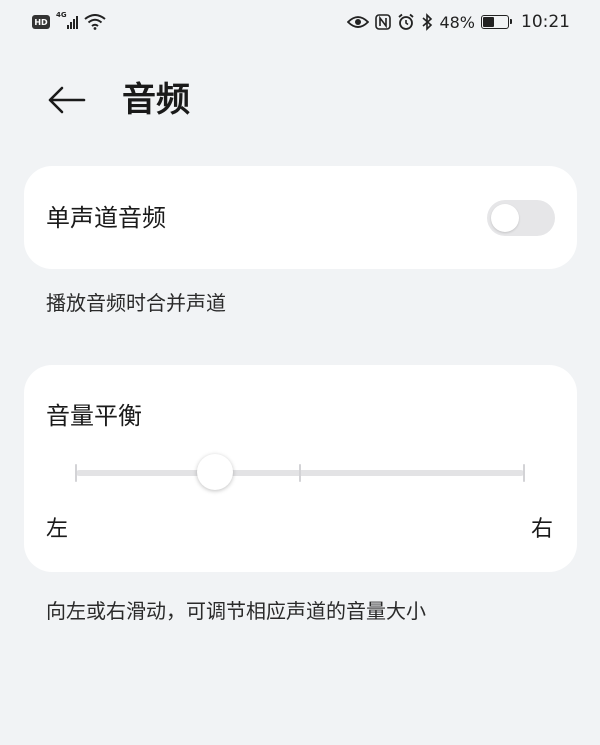 This screenshot has width=600, height=745. Describe the element at coordinates (156, 100) in the screenshot. I see `page-title: 音频` at that location.